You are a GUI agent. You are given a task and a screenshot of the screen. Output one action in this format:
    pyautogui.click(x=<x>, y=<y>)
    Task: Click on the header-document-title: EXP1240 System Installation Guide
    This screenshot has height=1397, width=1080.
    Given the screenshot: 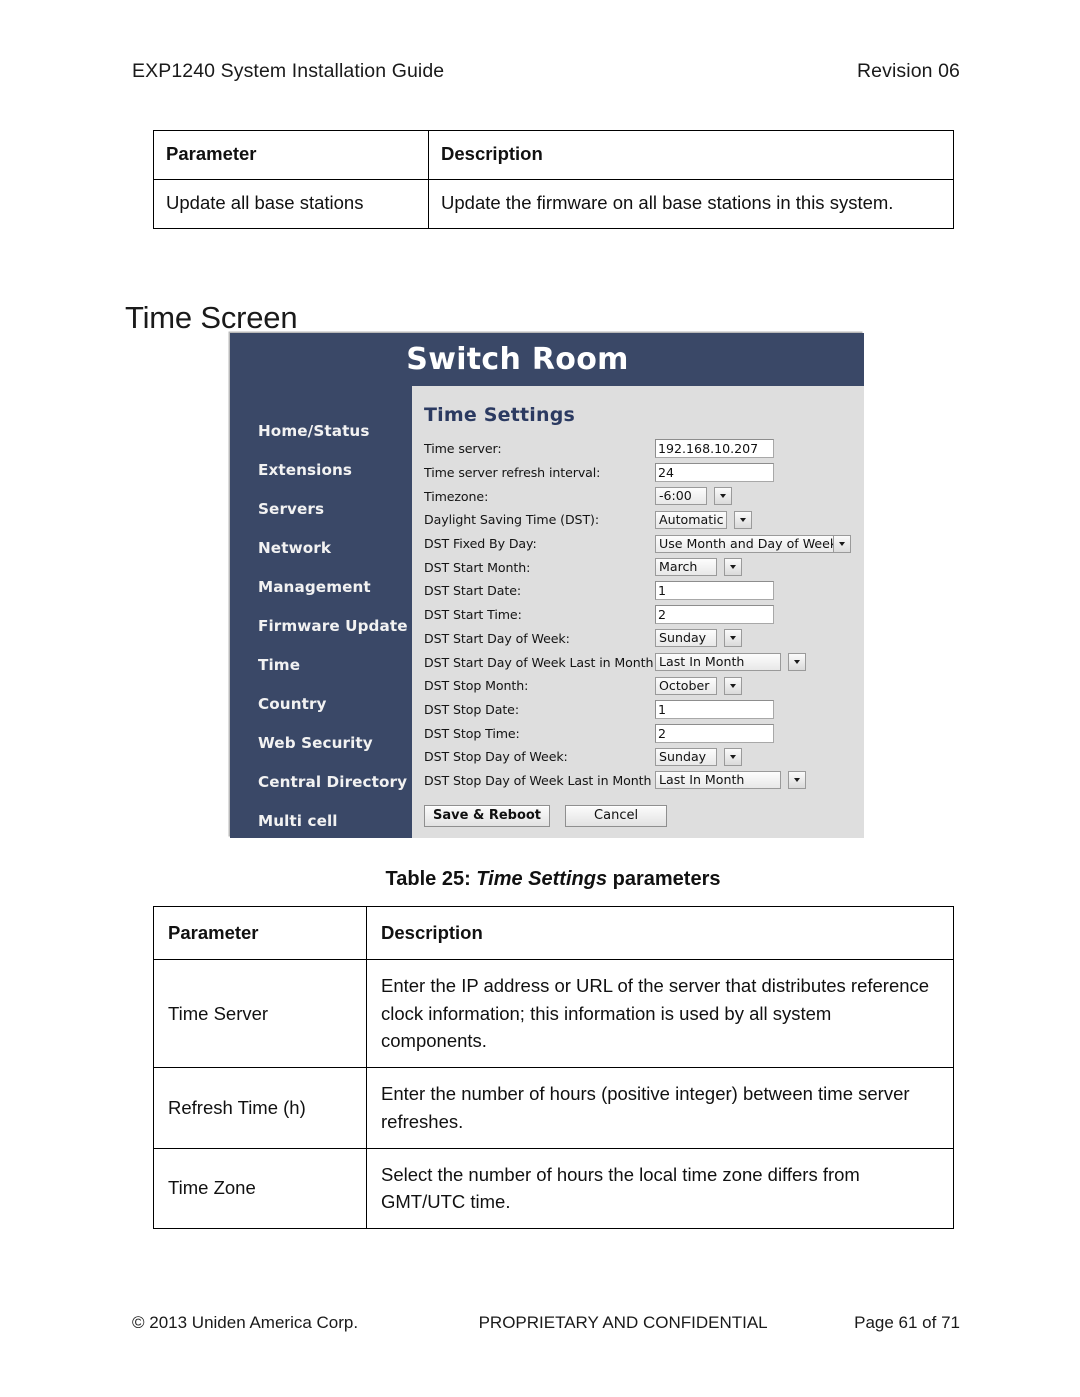 What is the action you would take?
    pyautogui.click(x=288, y=71)
    